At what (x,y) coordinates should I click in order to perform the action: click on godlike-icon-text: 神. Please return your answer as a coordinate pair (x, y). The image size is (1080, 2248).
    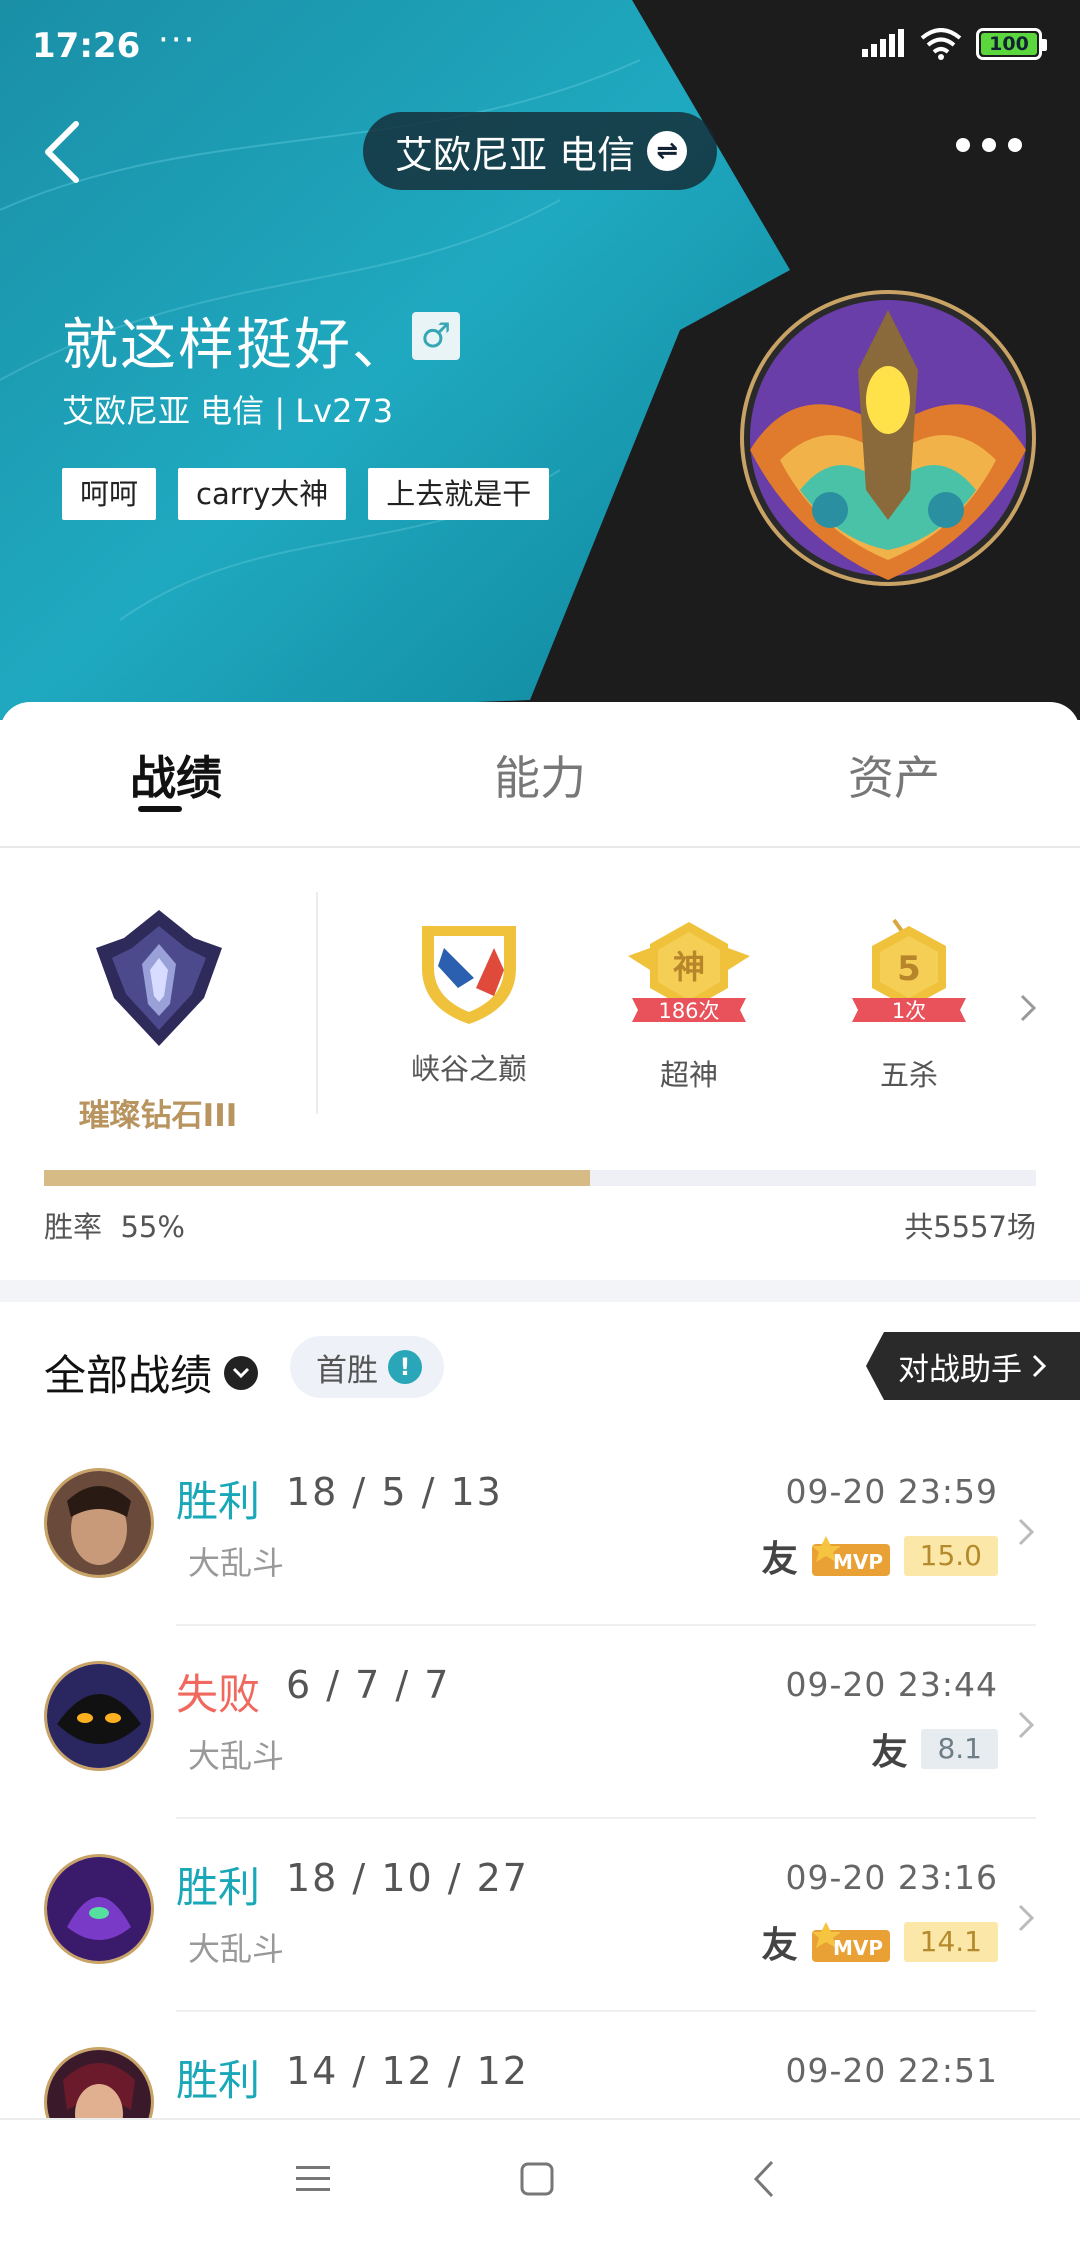
    Looking at the image, I should click on (689, 967).